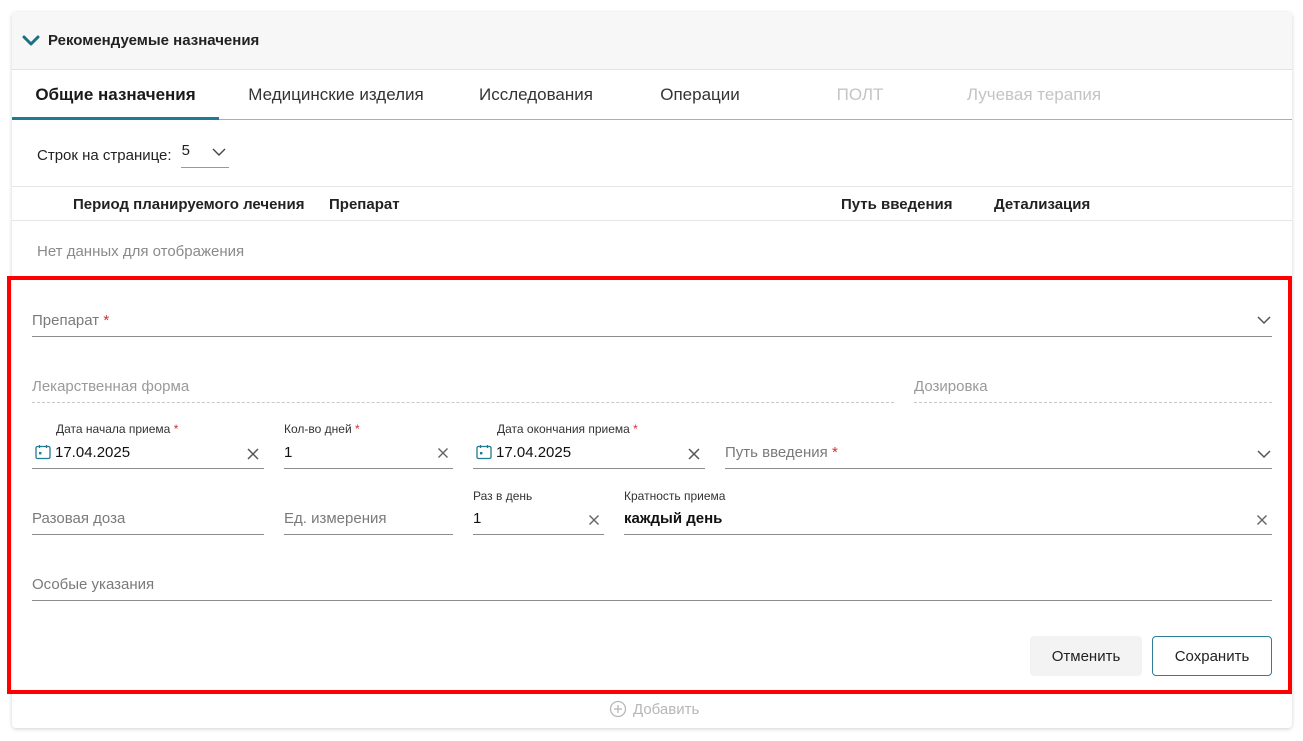 Image resolution: width=1303 pixels, height=741 pixels. I want to click on route-label: Путь введения, so click(776, 452).